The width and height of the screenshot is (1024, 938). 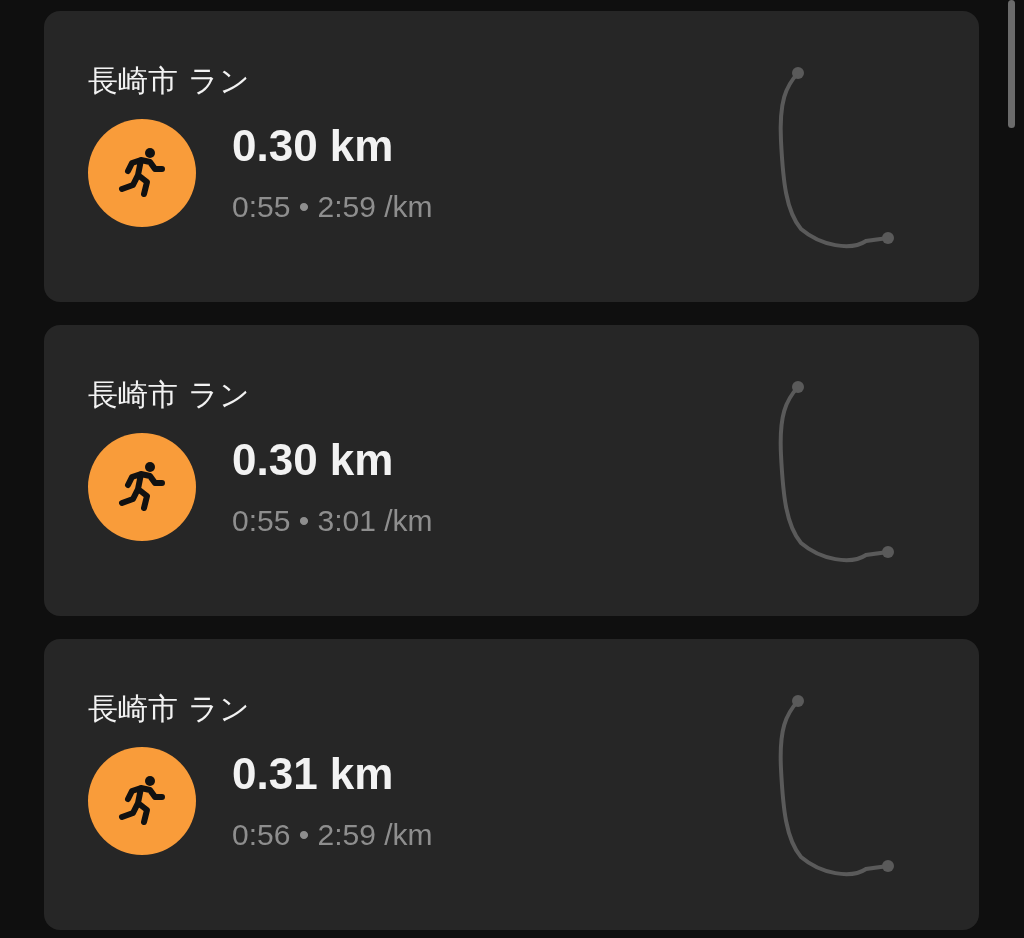 I want to click on time-pace-text: 0:55 • 2:59 /km, so click(x=332, y=207).